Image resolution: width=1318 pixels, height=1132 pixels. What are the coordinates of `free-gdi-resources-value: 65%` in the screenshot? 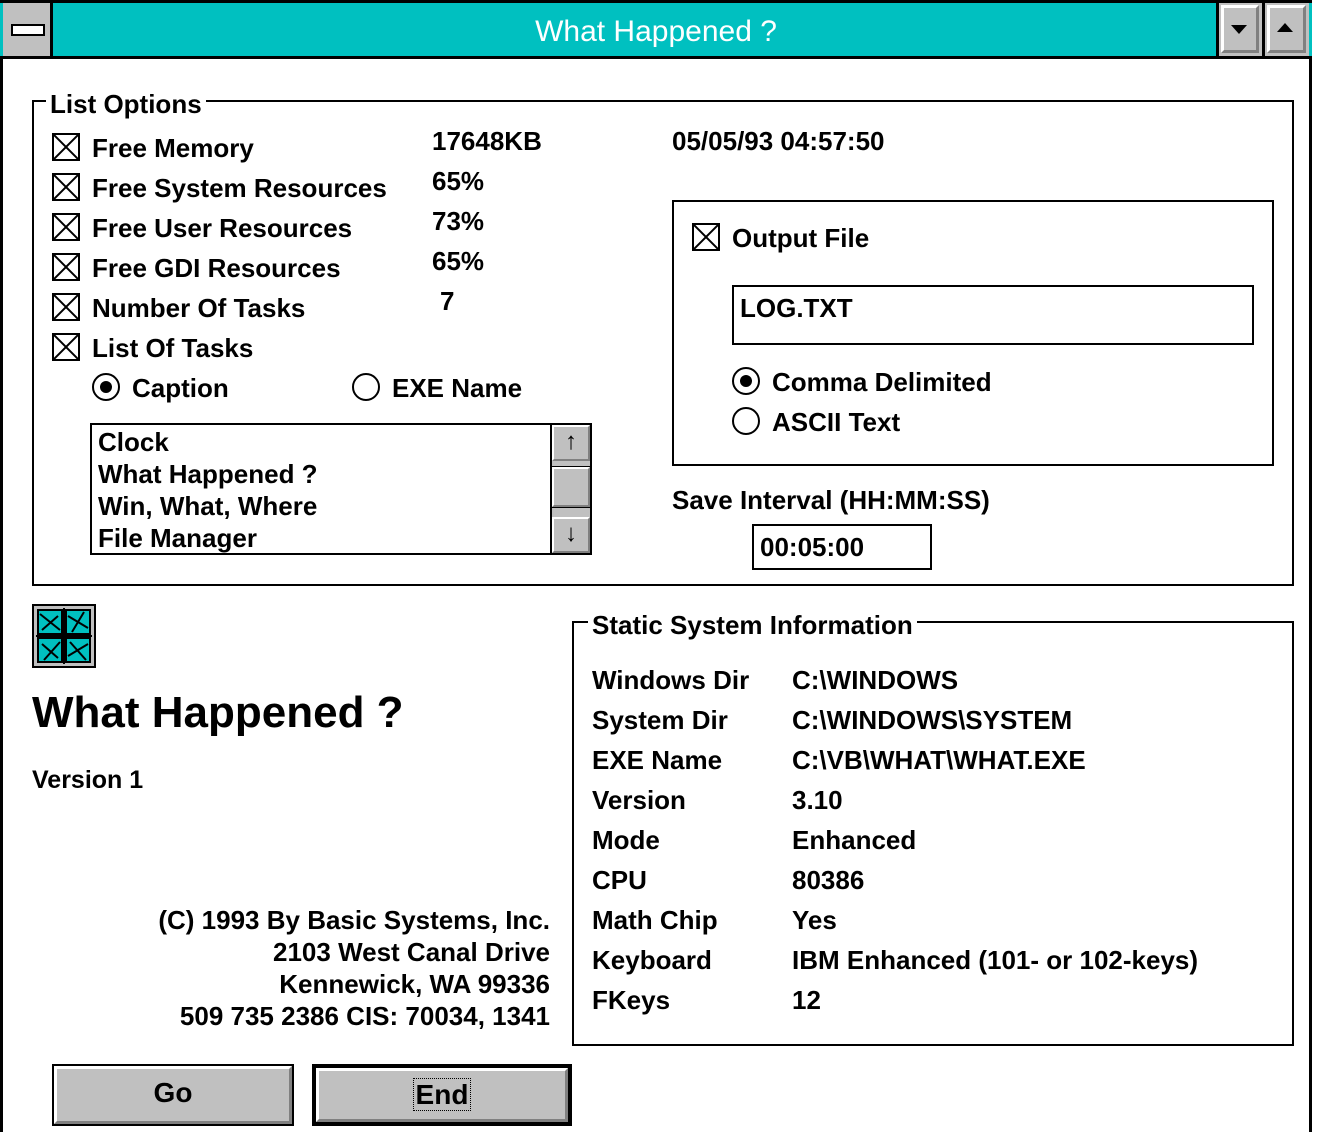 It's located at (458, 261).